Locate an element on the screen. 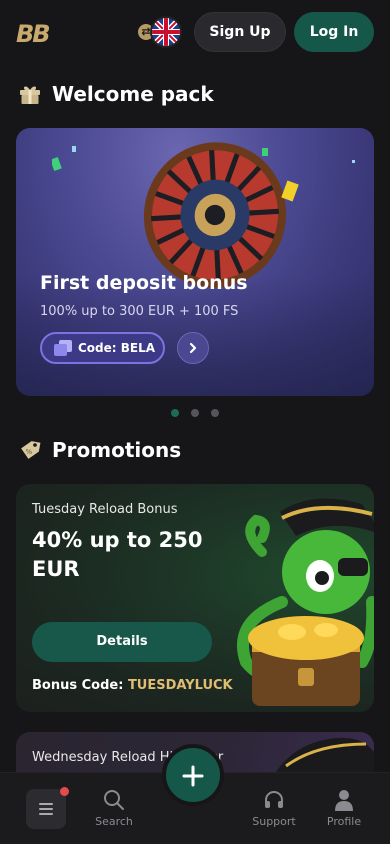 The image size is (390, 844). bonus-code-value: TUESDAYLUCK is located at coordinates (180, 685).